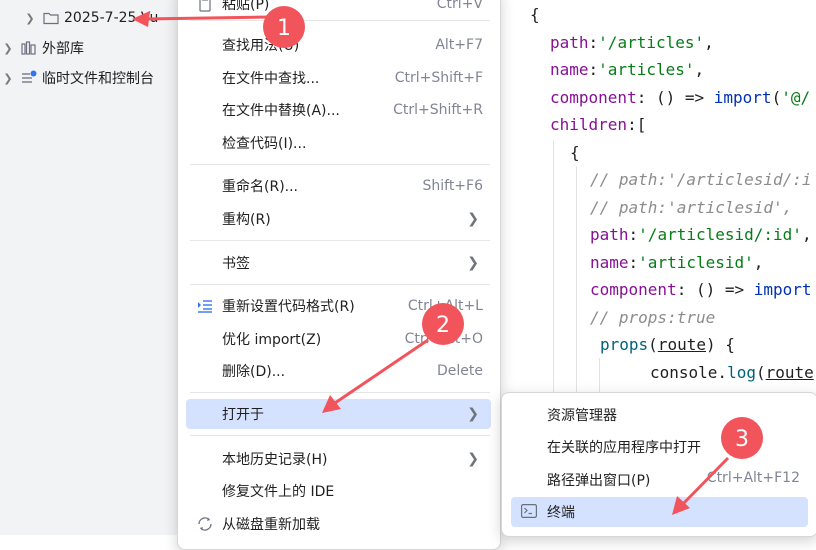  I want to click on code-line: children:[, so click(598, 124).